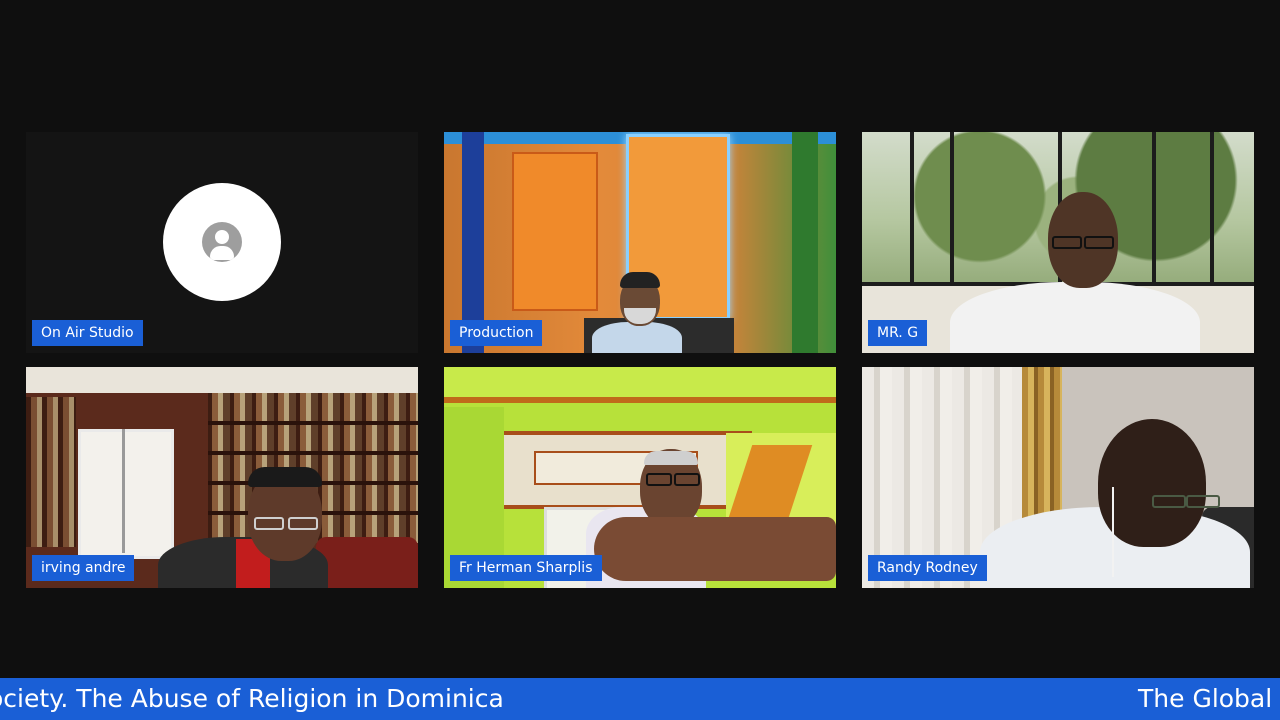  What do you see at coordinates (83, 568) in the screenshot?
I see `participant-name-tag: irving andre` at bounding box center [83, 568].